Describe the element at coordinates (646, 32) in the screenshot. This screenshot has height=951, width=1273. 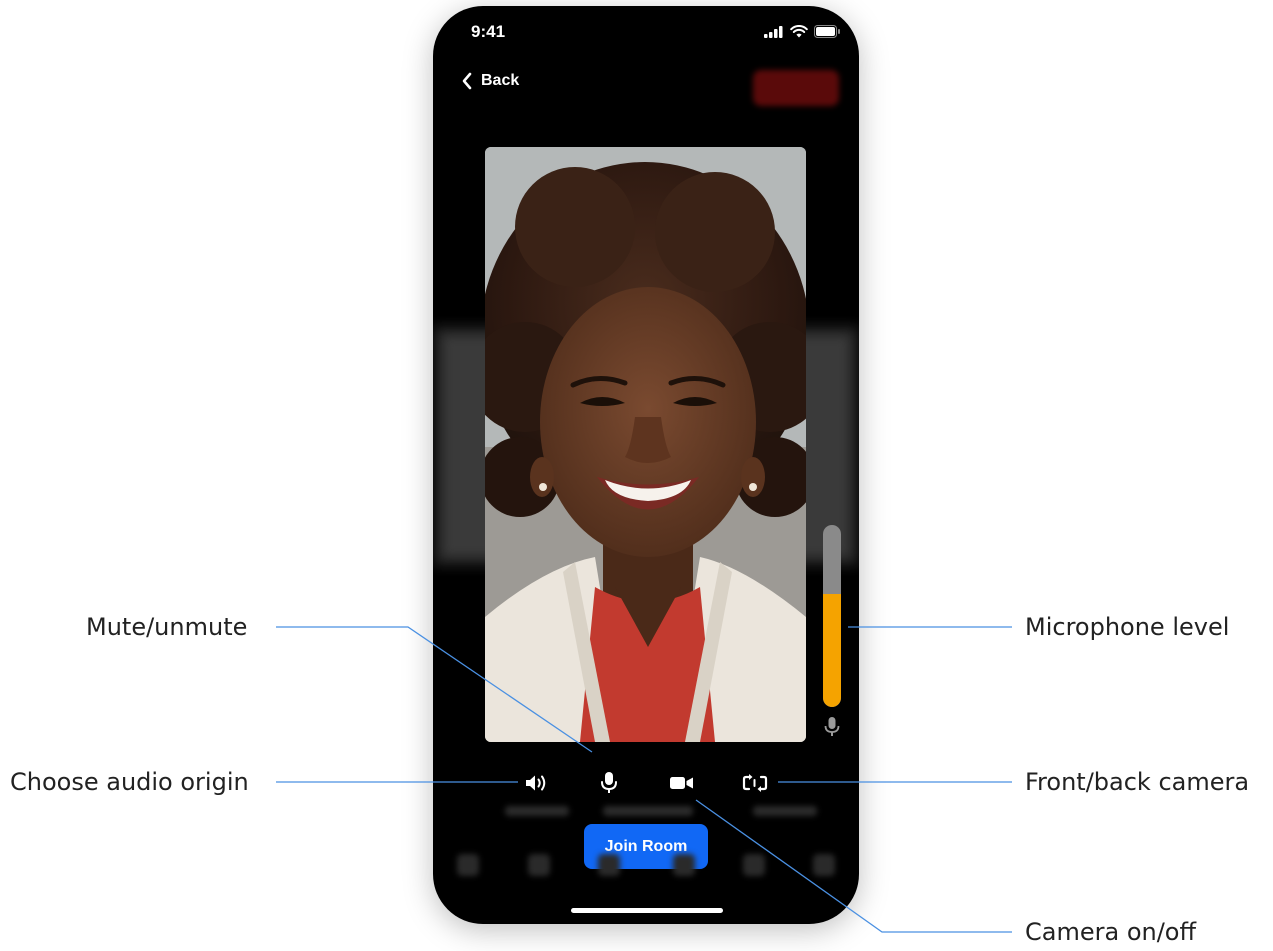
I see `status-bar: 9:41` at that location.